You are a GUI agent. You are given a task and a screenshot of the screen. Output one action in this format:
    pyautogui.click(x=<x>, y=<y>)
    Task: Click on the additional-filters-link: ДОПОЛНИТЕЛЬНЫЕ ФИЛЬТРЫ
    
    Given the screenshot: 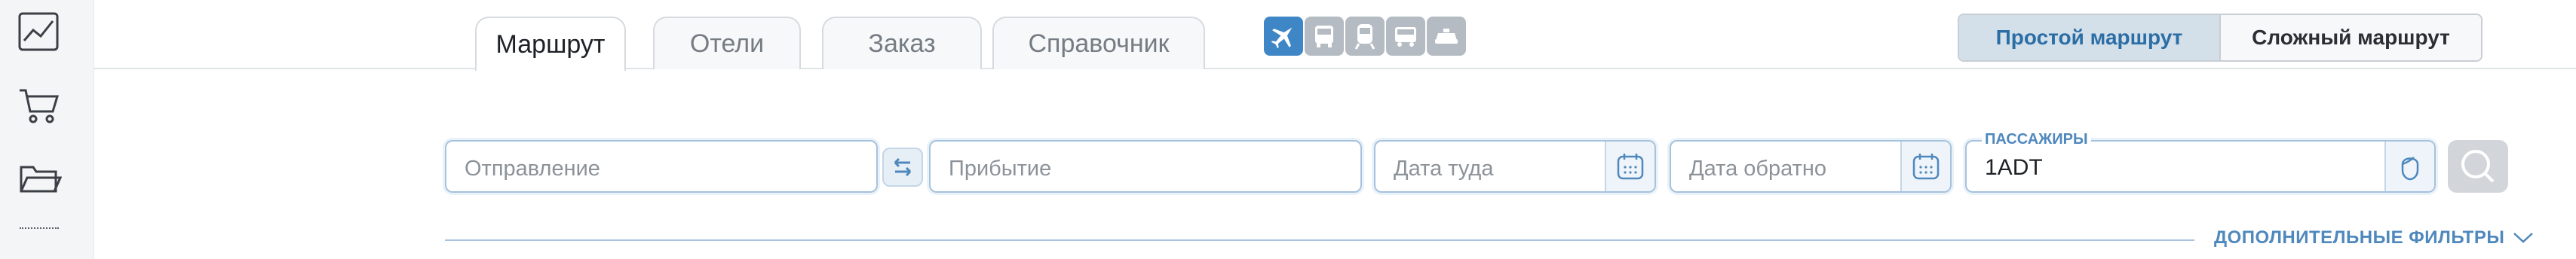 What is the action you would take?
    pyautogui.click(x=2374, y=238)
    